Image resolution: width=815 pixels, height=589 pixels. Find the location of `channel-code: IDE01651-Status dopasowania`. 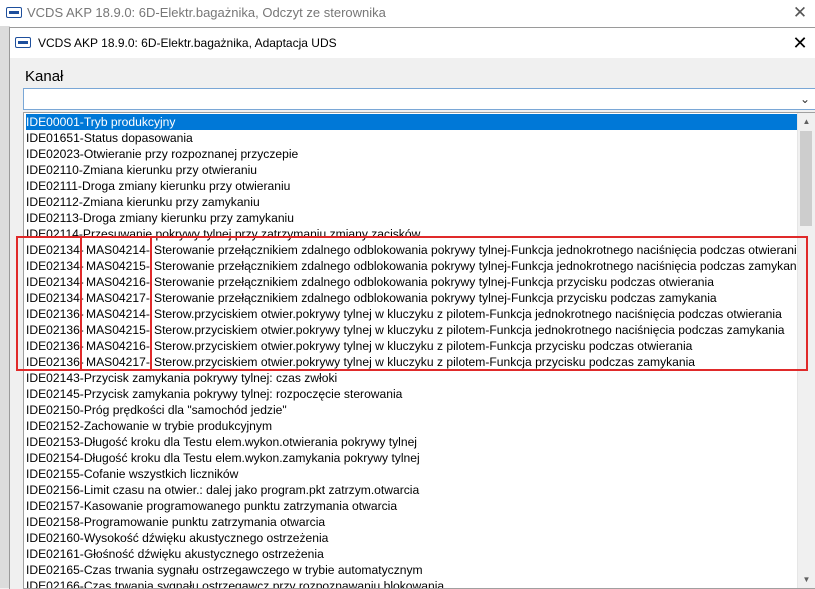

channel-code: IDE01651-Status dopasowania is located at coordinates (109, 138).